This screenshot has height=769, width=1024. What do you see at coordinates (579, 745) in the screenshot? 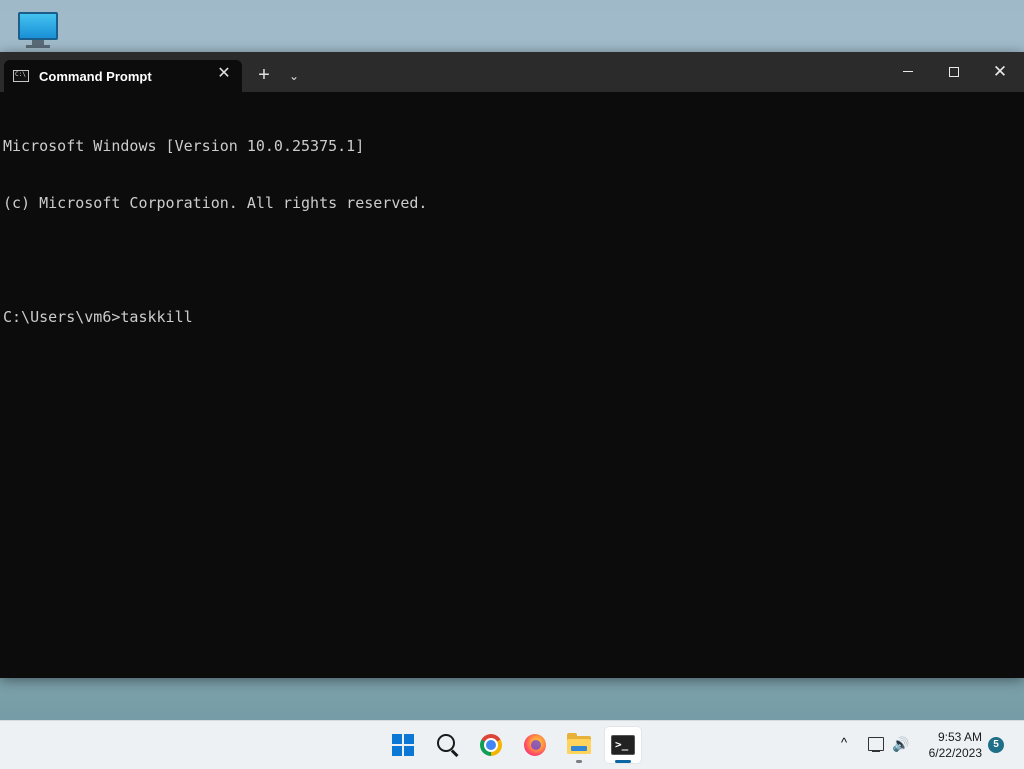
I see `taskbar-file-explorer` at bounding box center [579, 745].